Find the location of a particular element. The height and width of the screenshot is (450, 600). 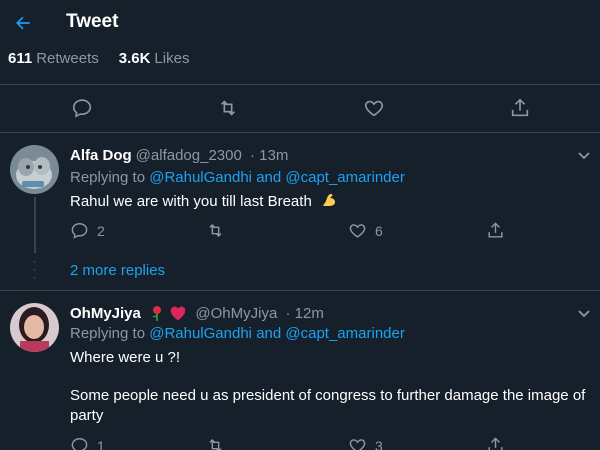

tweet-author: Alfa Dog @alfadog_2300 · 13m is located at coordinates (179, 155).